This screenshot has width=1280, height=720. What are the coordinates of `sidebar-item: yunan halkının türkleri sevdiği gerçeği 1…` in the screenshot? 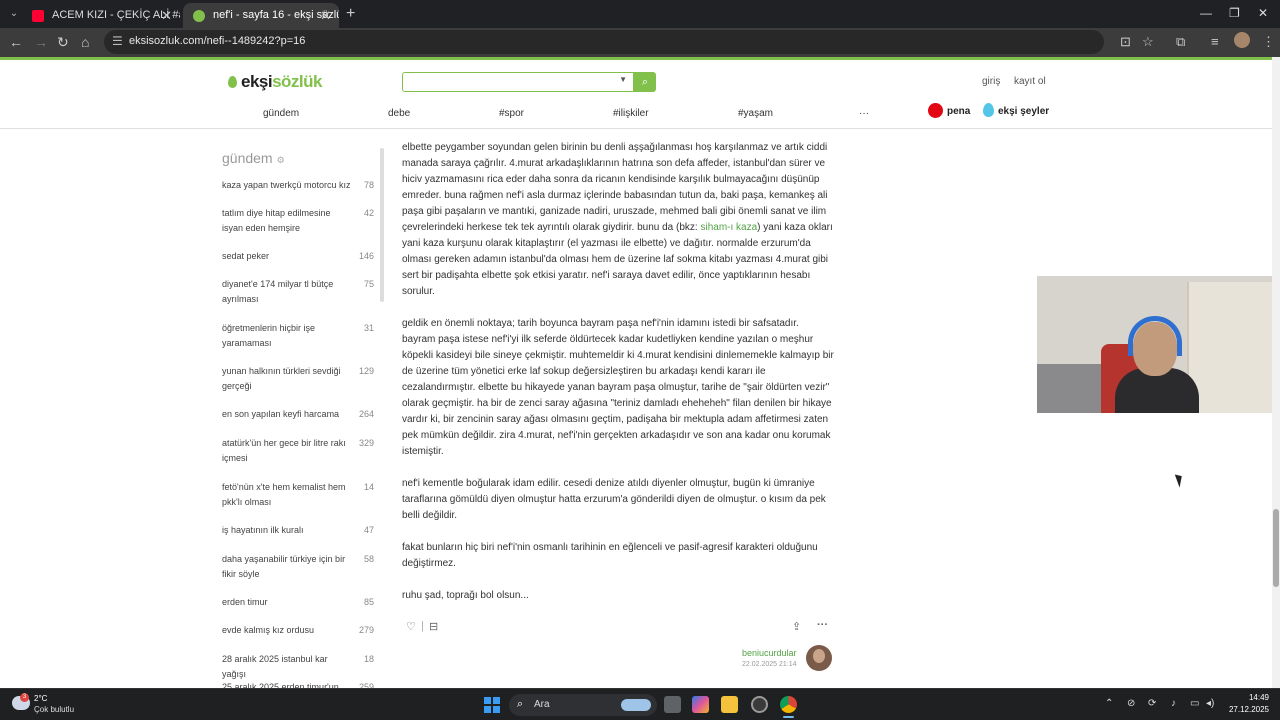 It's located at (298, 379).